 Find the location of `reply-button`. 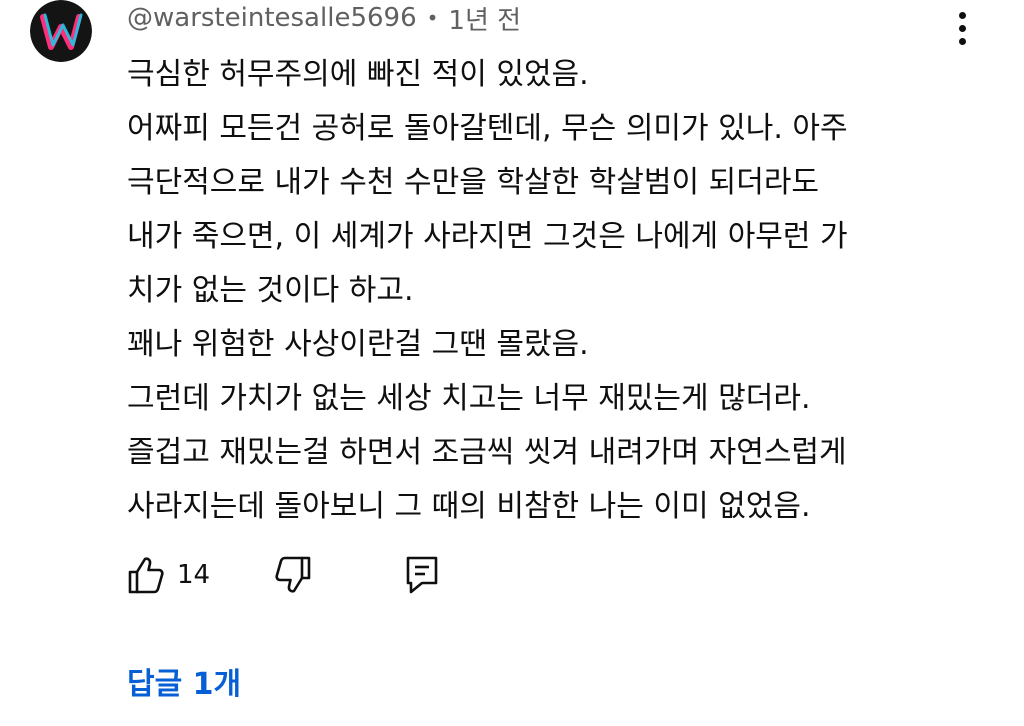

reply-button is located at coordinates (422, 575).